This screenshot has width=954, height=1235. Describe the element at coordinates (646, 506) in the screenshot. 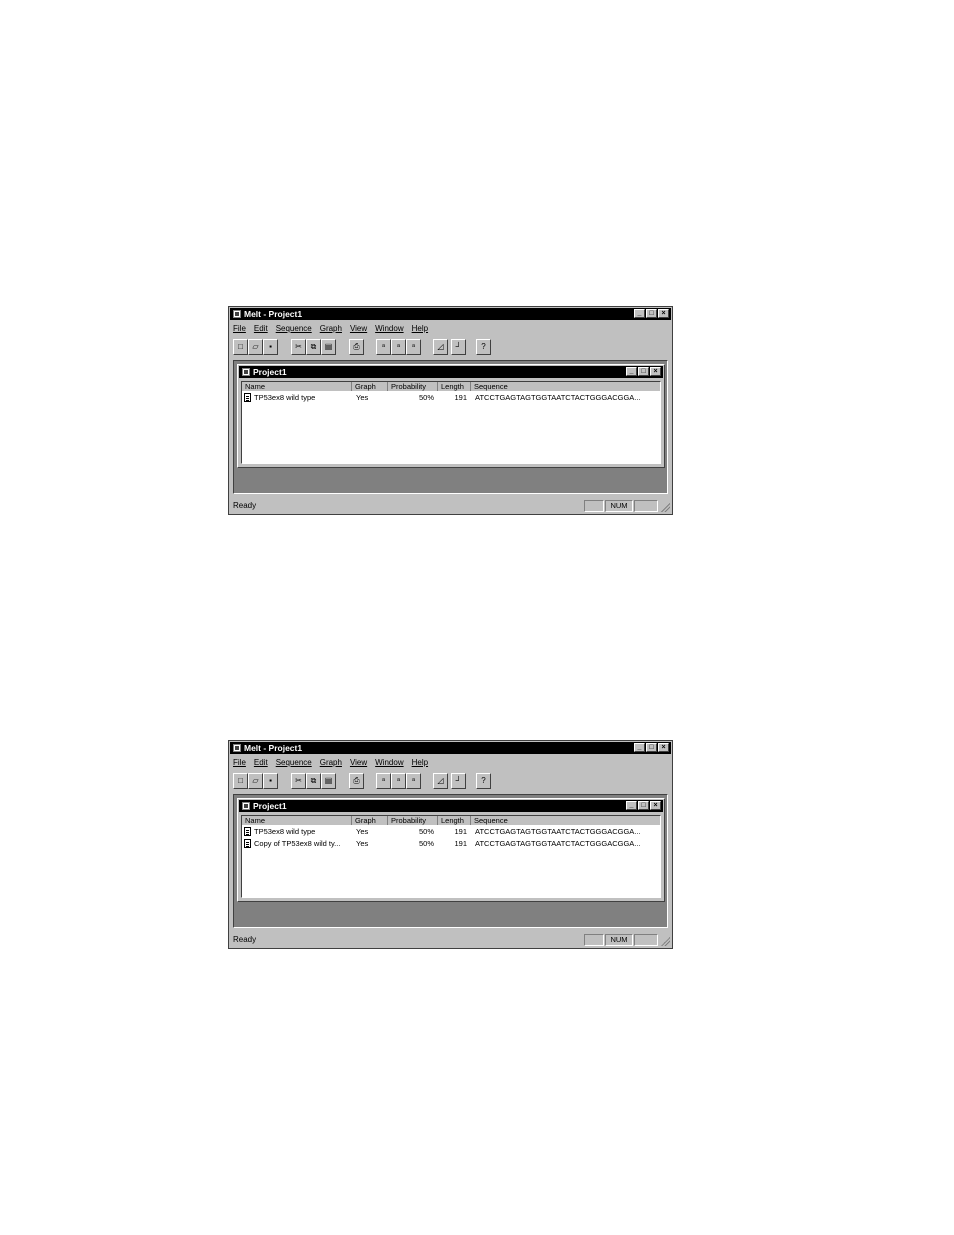

I see `status-panel` at that location.